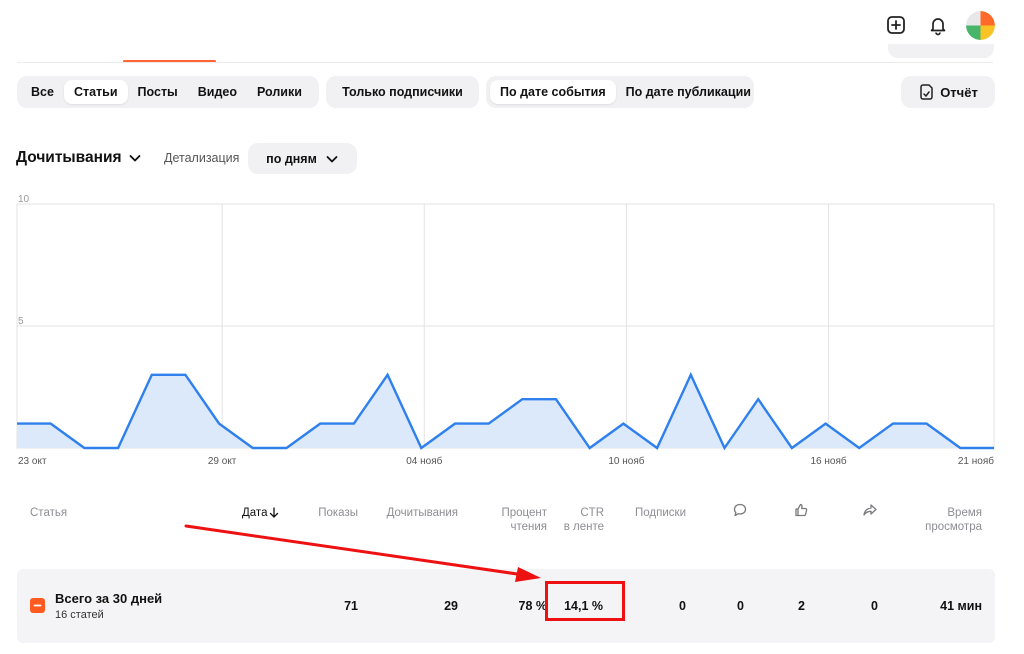  I want to click on annotation-highlight-box, so click(585, 601).